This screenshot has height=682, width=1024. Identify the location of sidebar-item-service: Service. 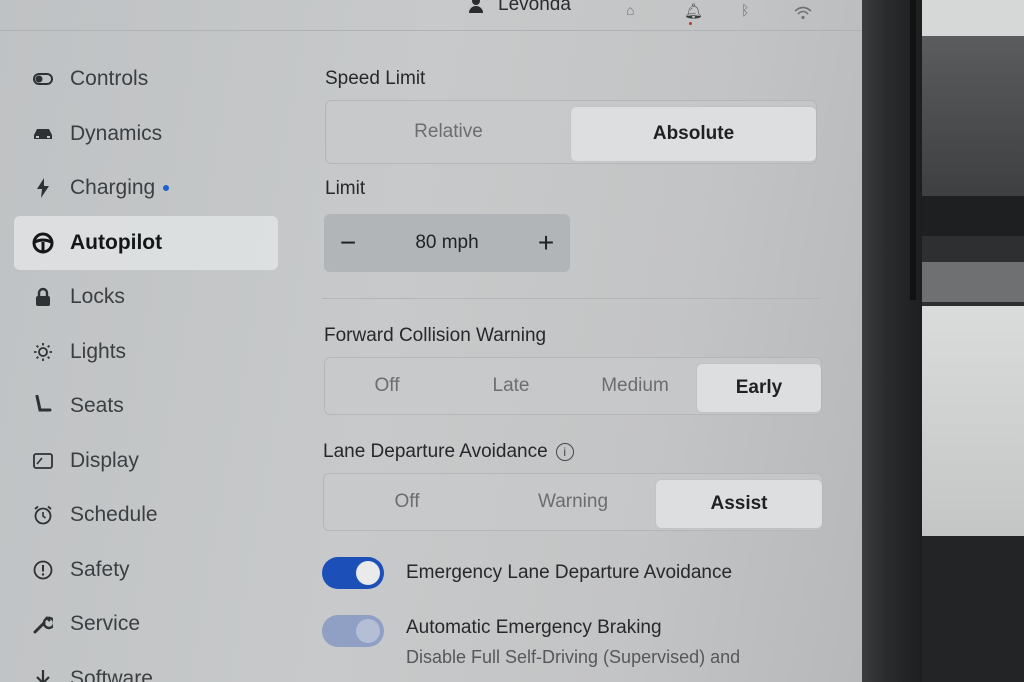
(146, 624).